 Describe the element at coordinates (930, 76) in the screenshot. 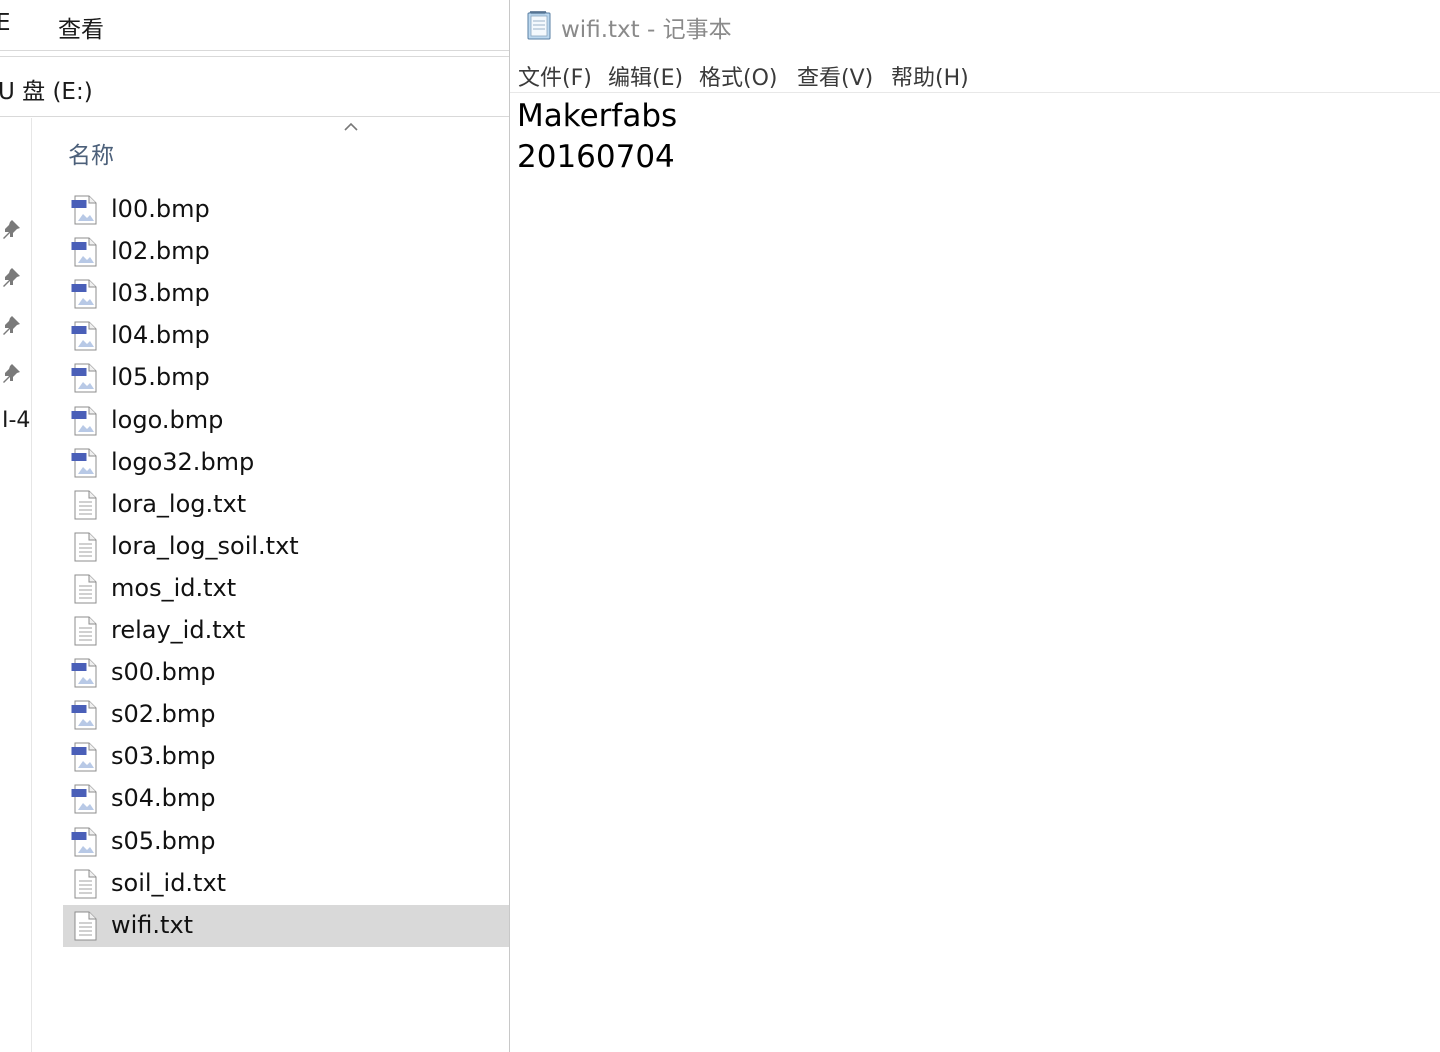

I see `menu-help: 帮助(H)` at that location.